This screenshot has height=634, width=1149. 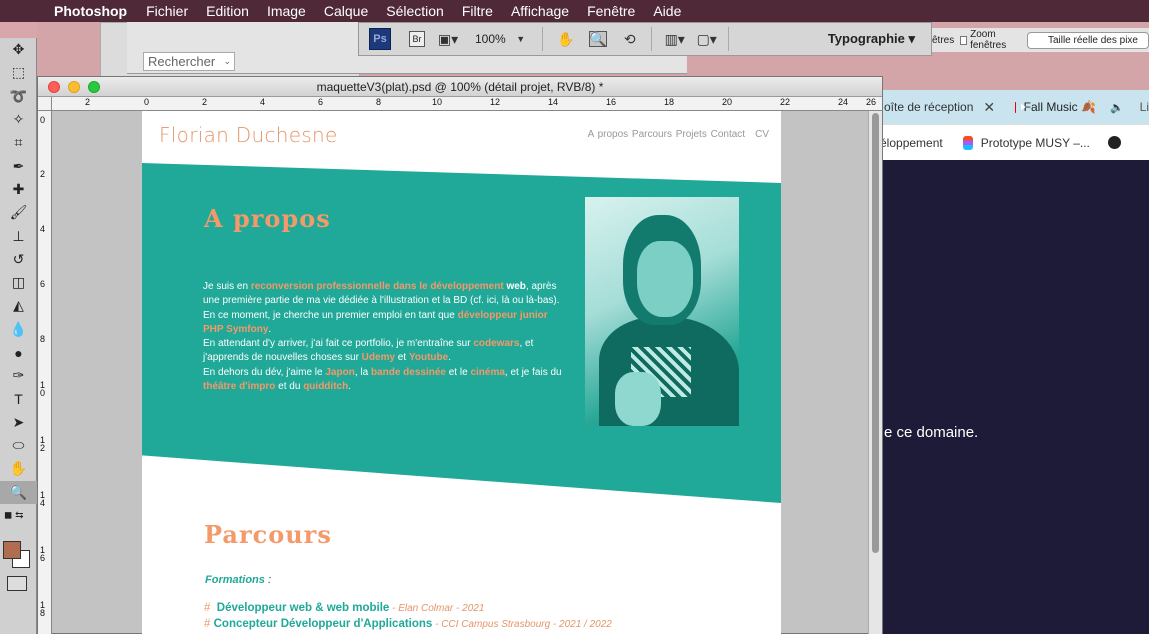 What do you see at coordinates (437, 102) in the screenshot?
I see `ruler-tick-label: 10` at bounding box center [437, 102].